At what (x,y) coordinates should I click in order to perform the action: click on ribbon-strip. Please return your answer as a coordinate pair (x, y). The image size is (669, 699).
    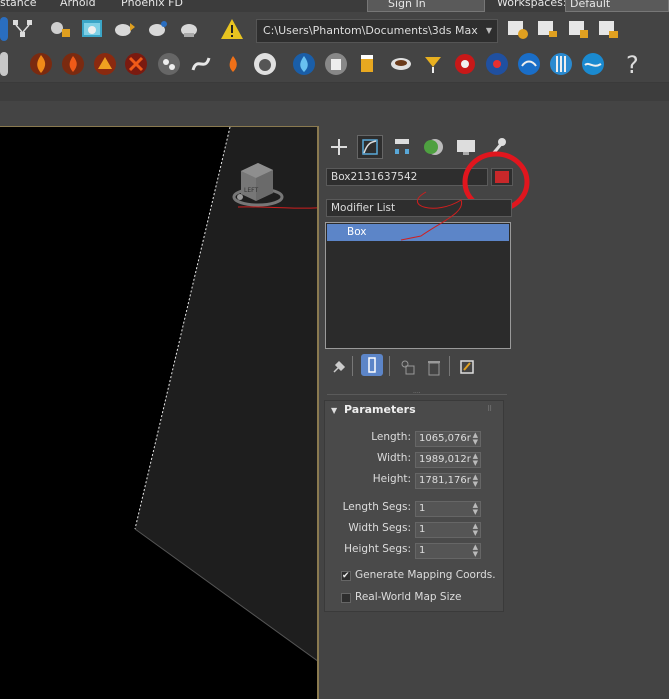
    Looking at the image, I should click on (334, 92).